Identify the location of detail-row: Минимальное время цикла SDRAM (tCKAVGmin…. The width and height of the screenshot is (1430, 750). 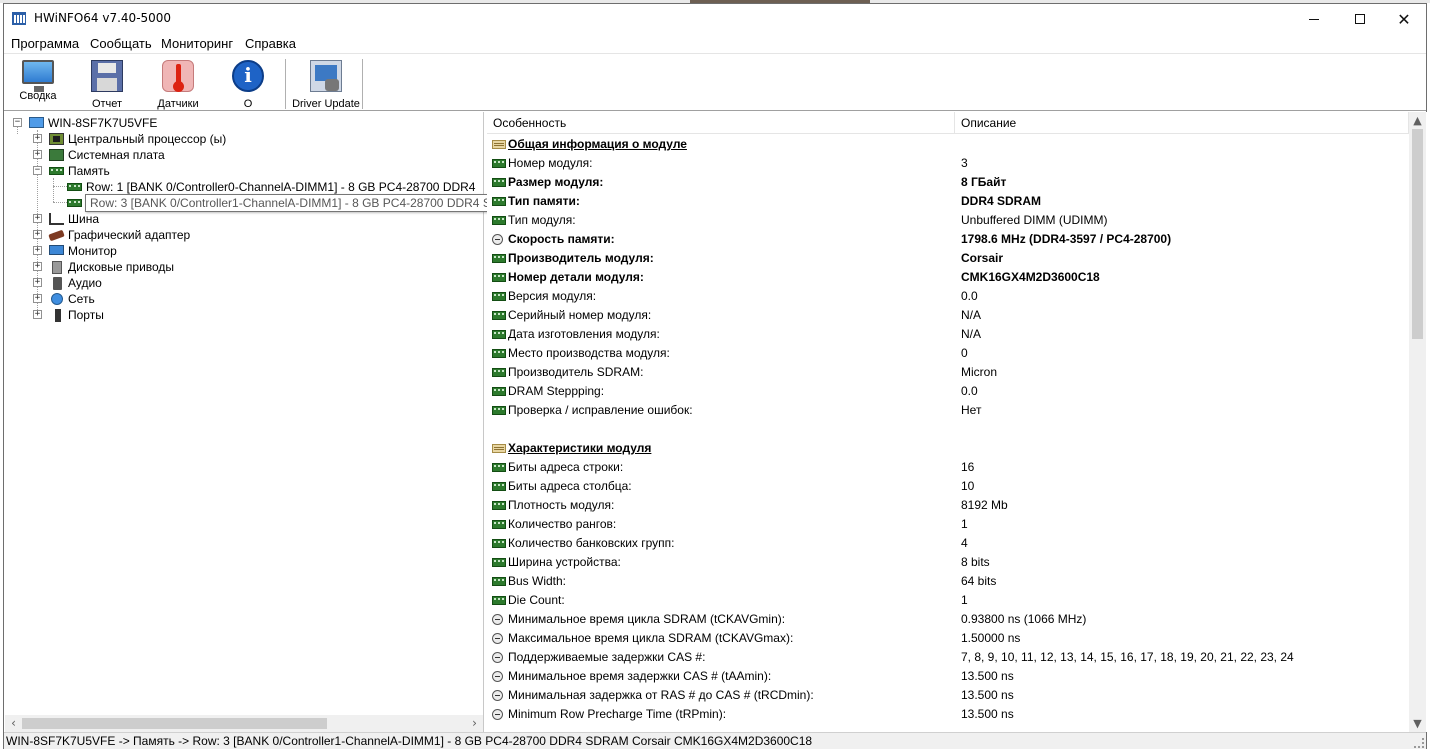
(948, 619).